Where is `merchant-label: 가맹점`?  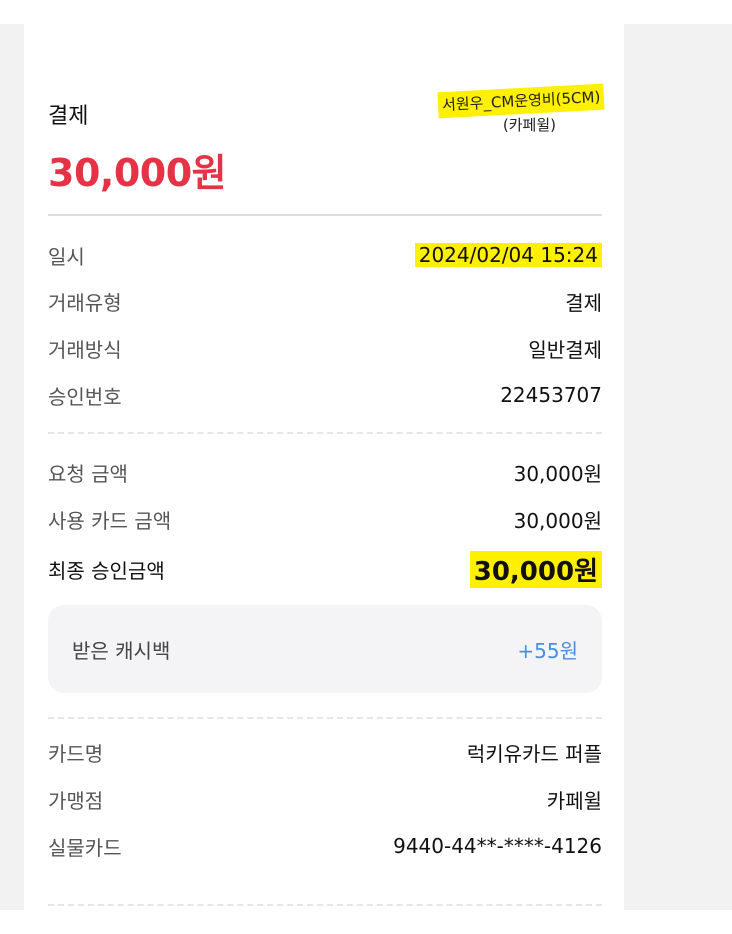 merchant-label: 가맹점 is located at coordinates (76, 800).